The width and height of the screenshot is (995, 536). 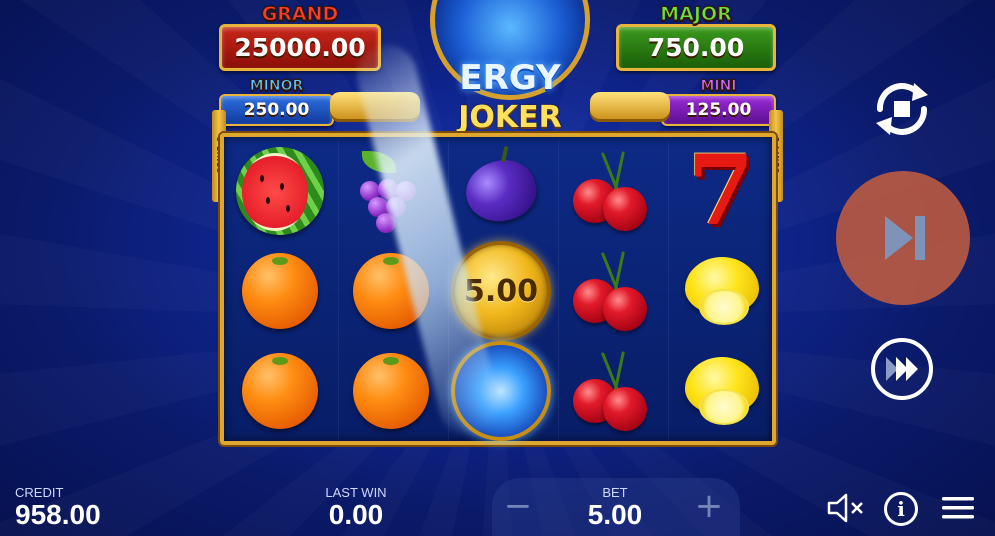 I want to click on last-win-value: 0.00, so click(x=356, y=514).